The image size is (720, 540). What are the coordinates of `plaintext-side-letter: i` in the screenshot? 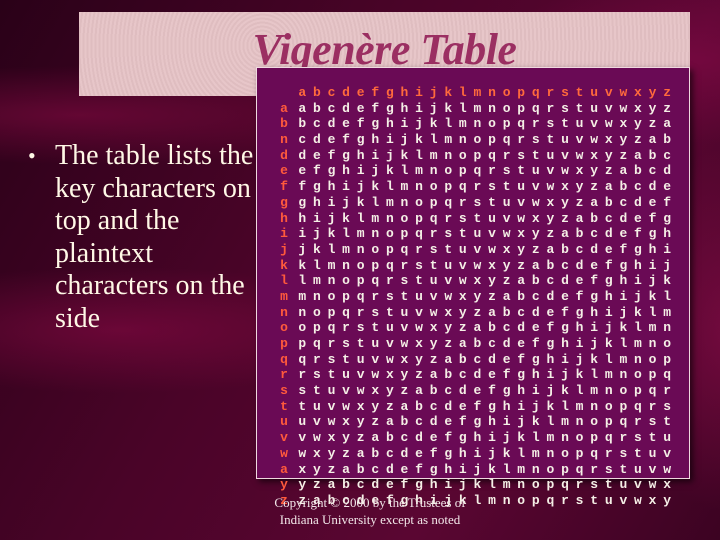 It's located at (284, 234).